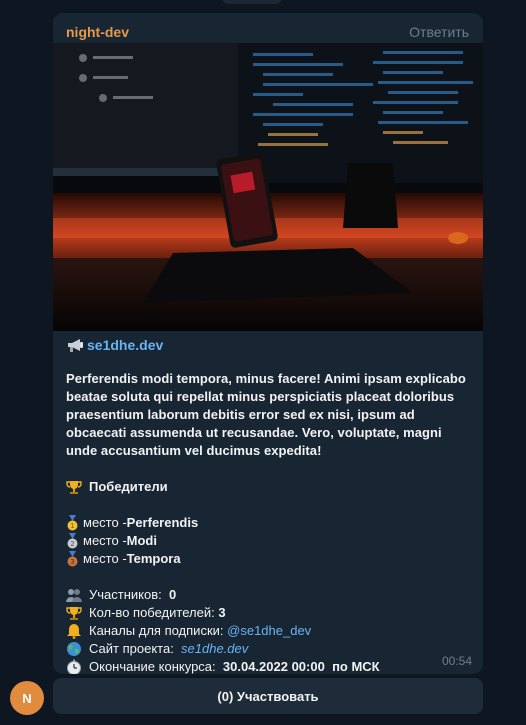 The image size is (526, 725). What do you see at coordinates (141, 540) in the screenshot?
I see `winner-name: Modi` at bounding box center [141, 540].